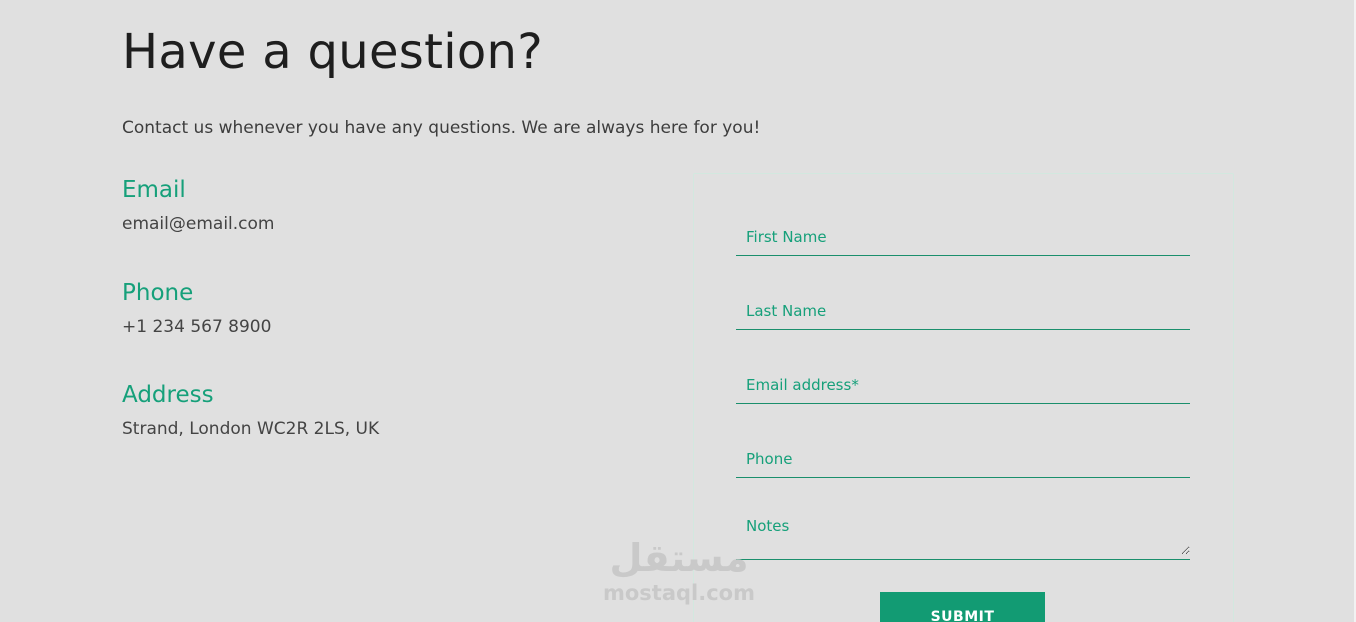  I want to click on notes-textarea, so click(963, 532).